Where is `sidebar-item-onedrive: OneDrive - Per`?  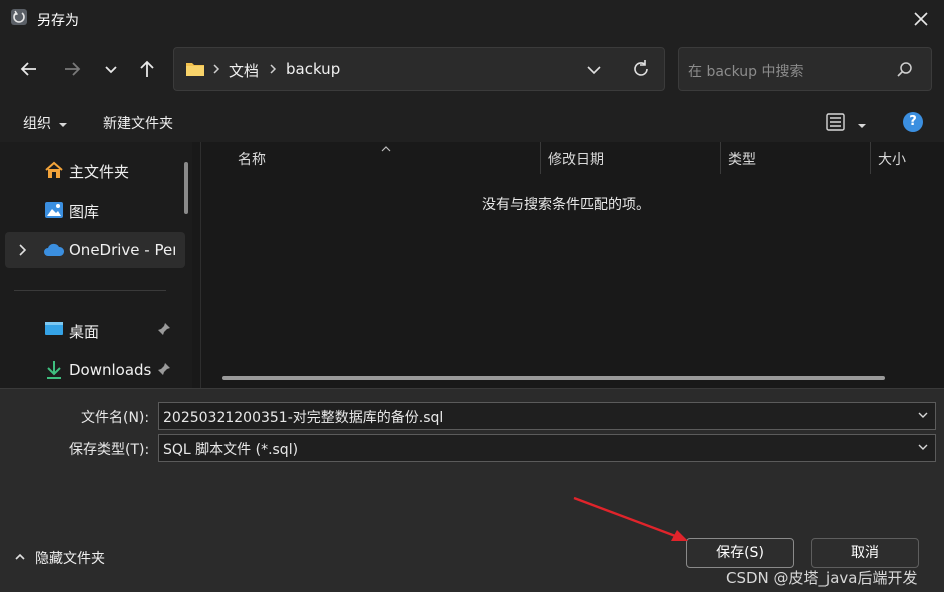 sidebar-item-onedrive: OneDrive - Per is located at coordinates (122, 250).